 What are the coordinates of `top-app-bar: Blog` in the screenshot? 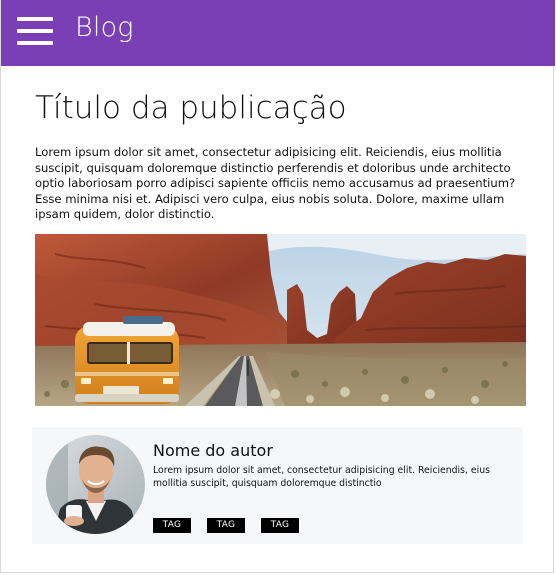 It's located at (278, 33).